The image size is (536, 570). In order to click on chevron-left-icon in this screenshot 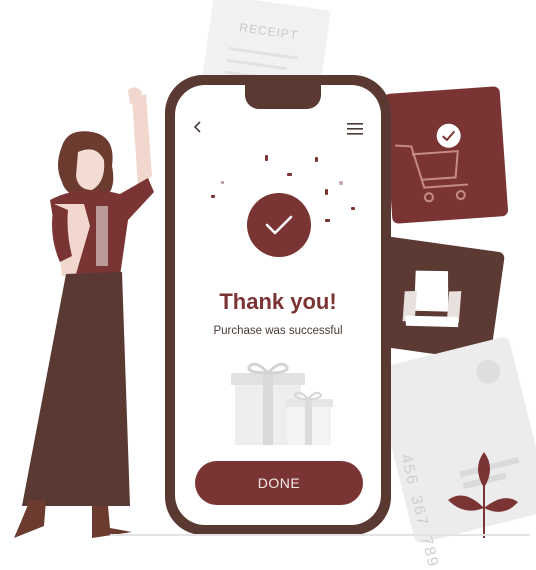, I will do `click(198, 127)`.